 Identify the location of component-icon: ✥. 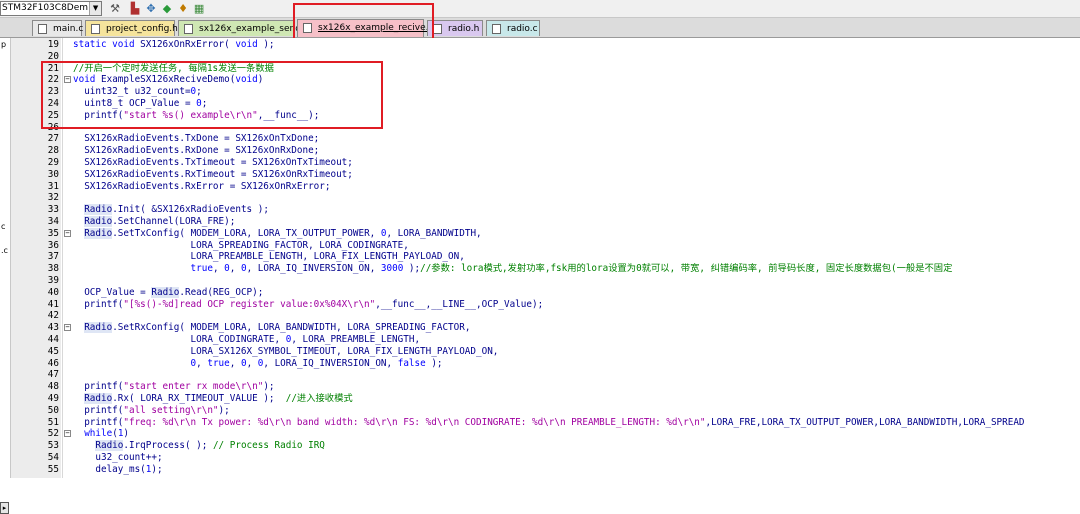
(151, 9).